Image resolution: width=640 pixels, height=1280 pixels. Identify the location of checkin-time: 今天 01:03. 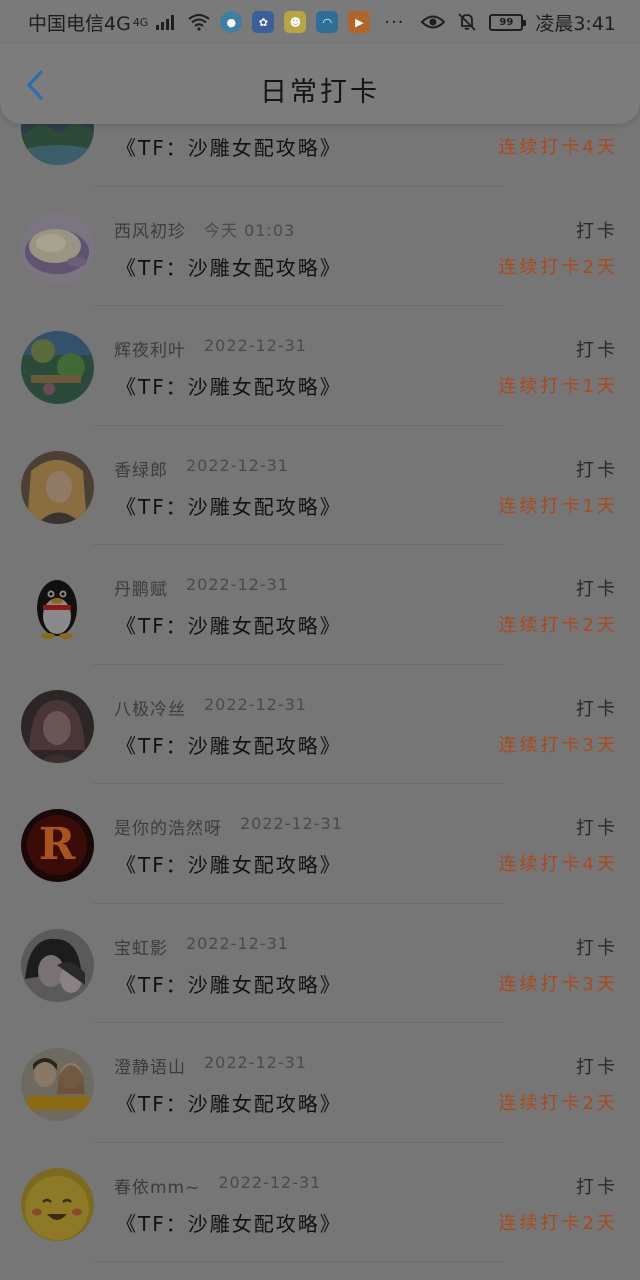
(250, 230).